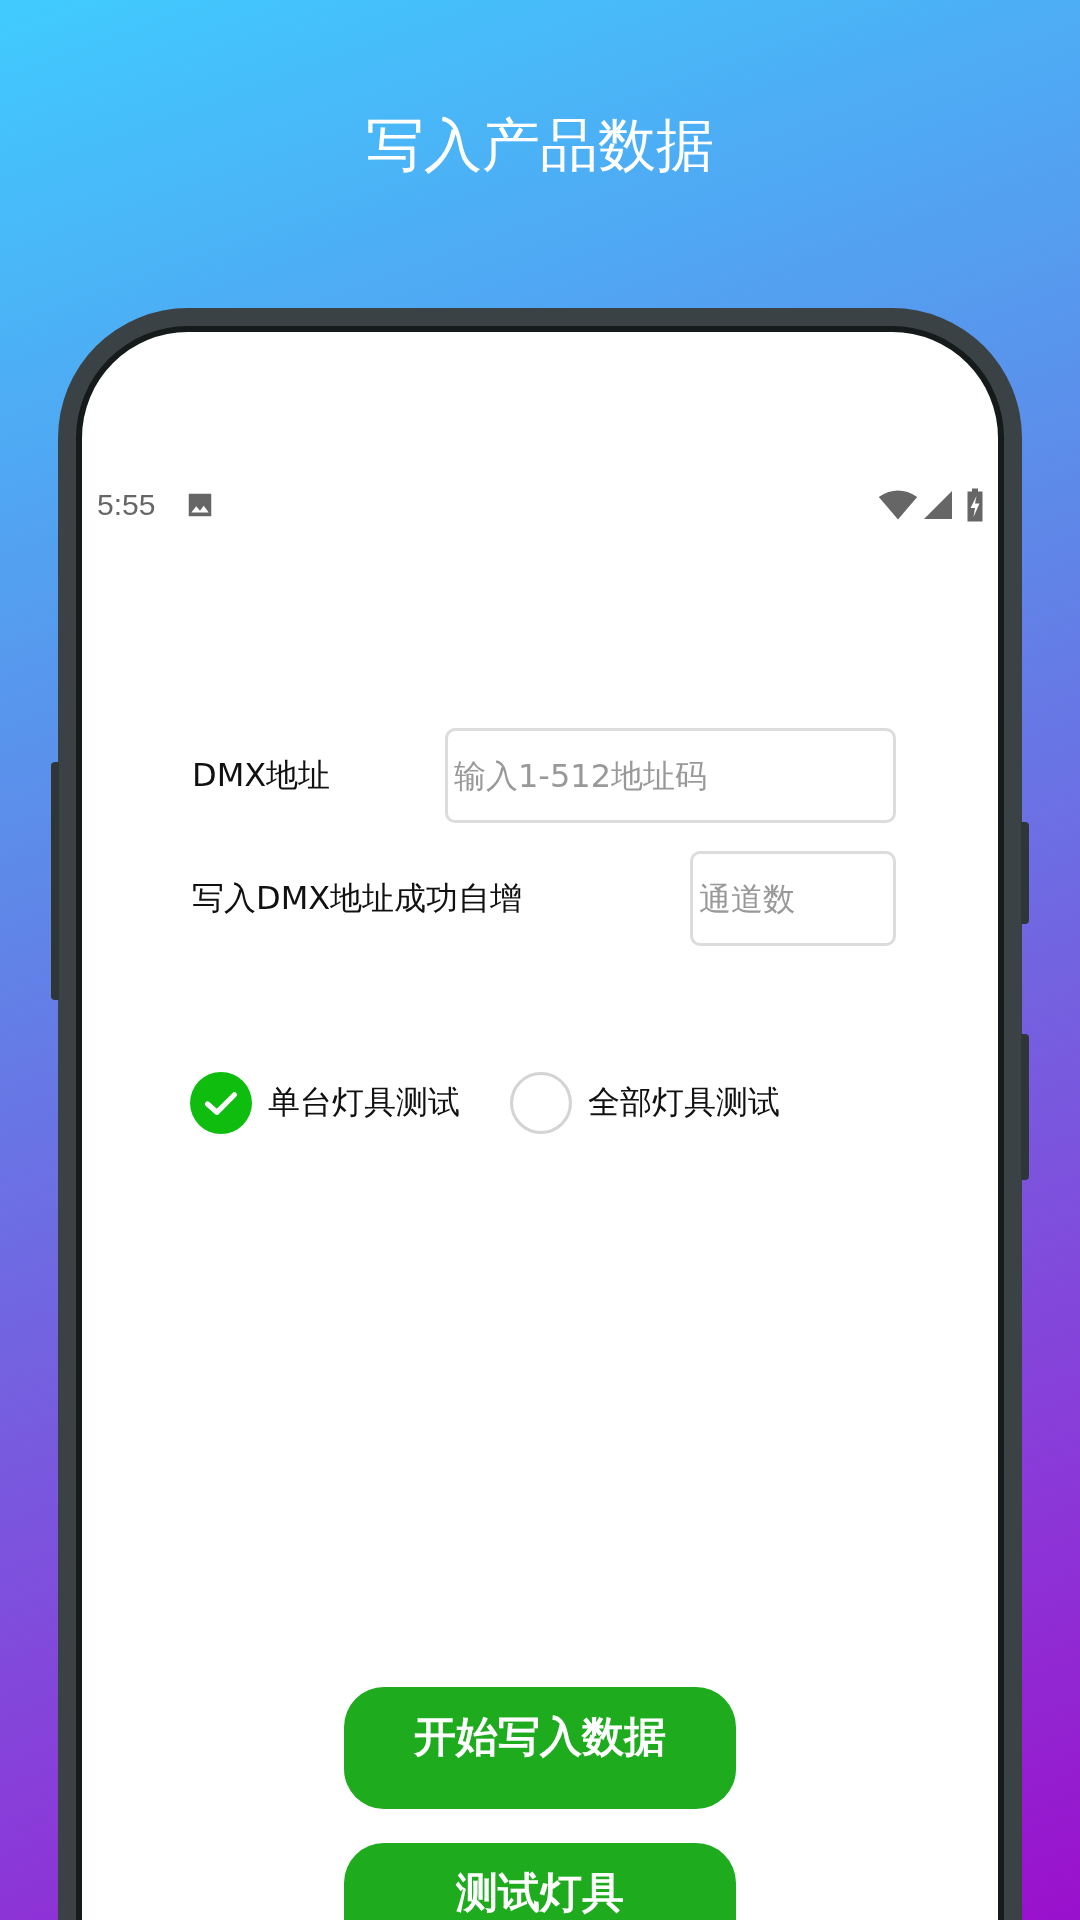 The image size is (1080, 1920). What do you see at coordinates (261, 775) in the screenshot?
I see `field-label: DMX地址` at bounding box center [261, 775].